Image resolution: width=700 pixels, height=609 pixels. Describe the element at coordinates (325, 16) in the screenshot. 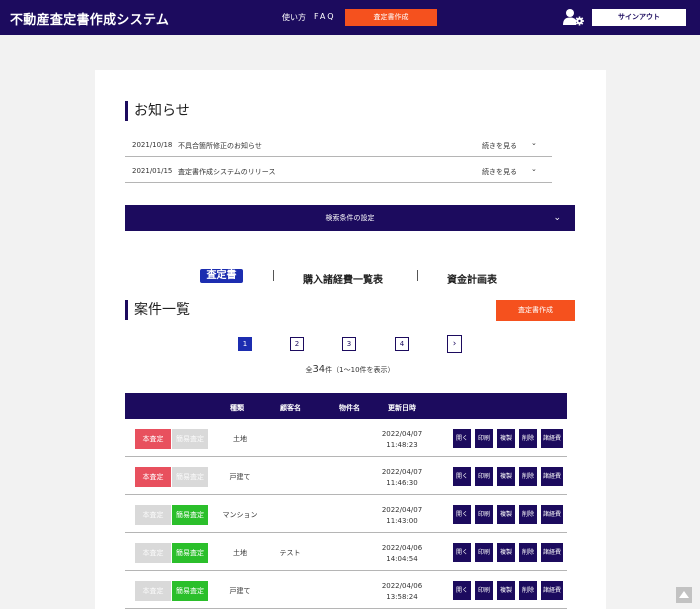

I see `nav-faq-link: FAQ` at that location.